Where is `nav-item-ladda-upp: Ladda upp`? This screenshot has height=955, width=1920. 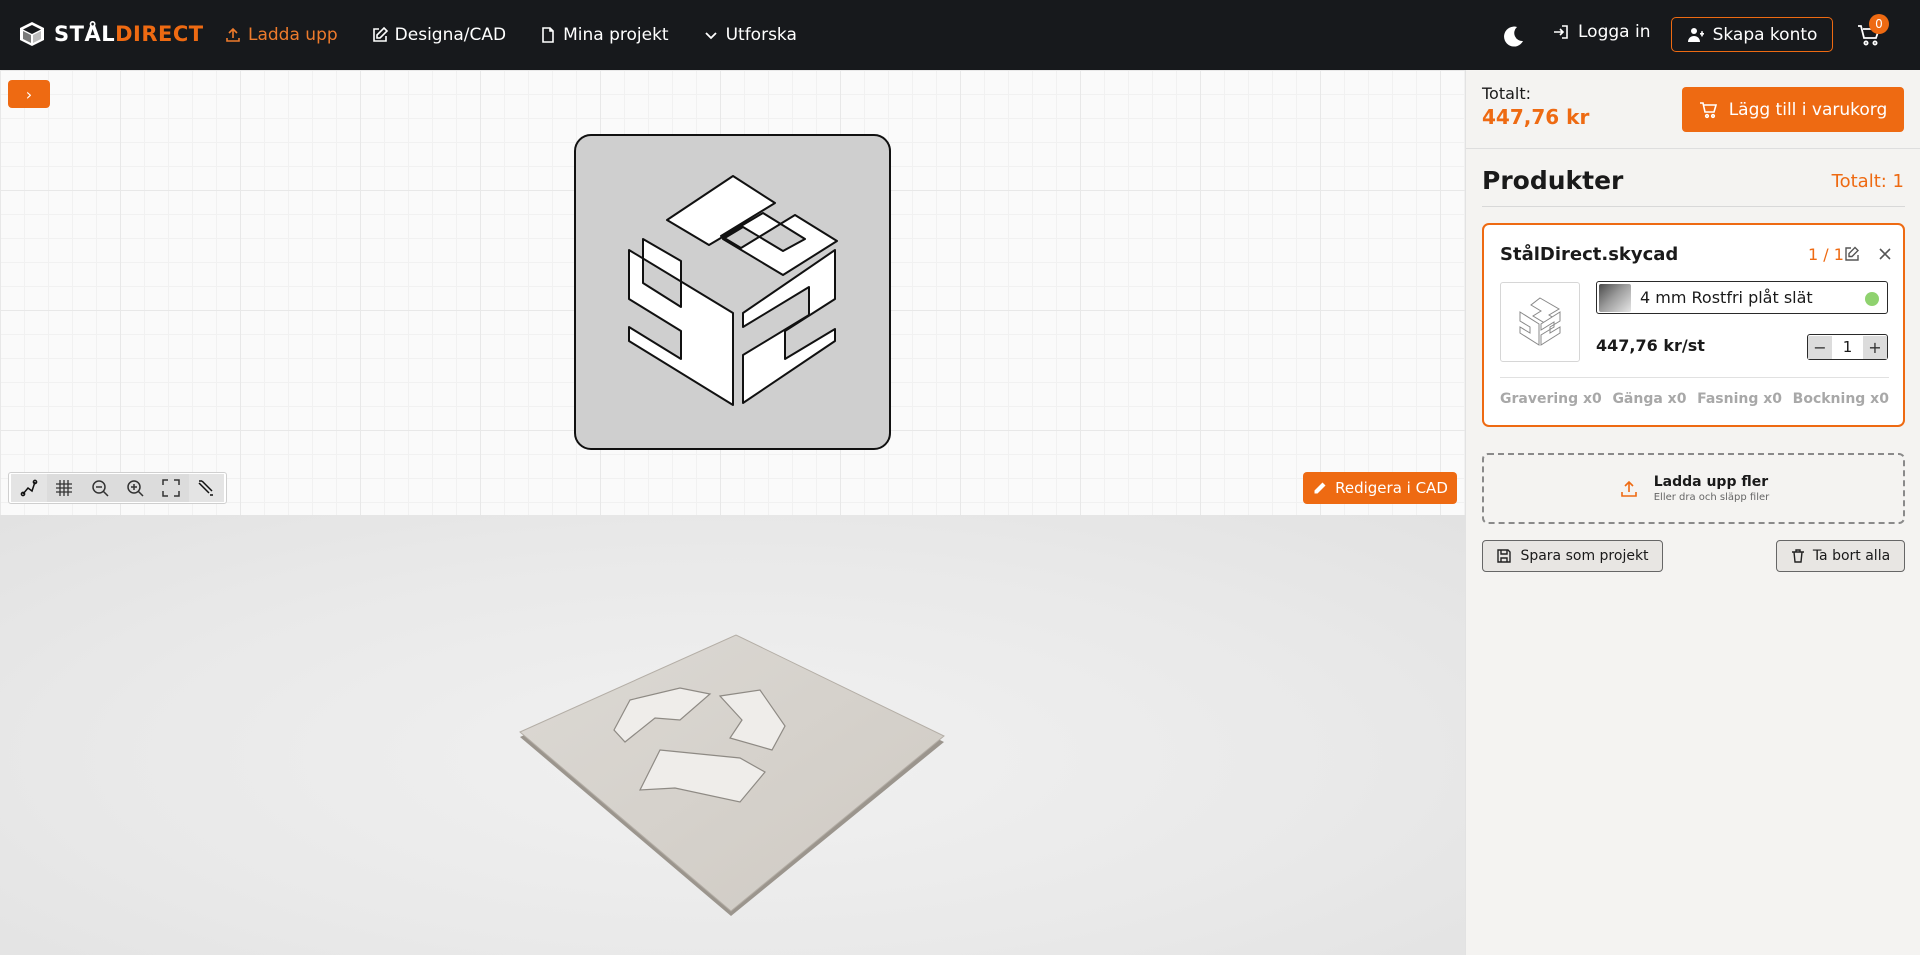
nav-item-ladda-upp: Ladda upp is located at coordinates (281, 35).